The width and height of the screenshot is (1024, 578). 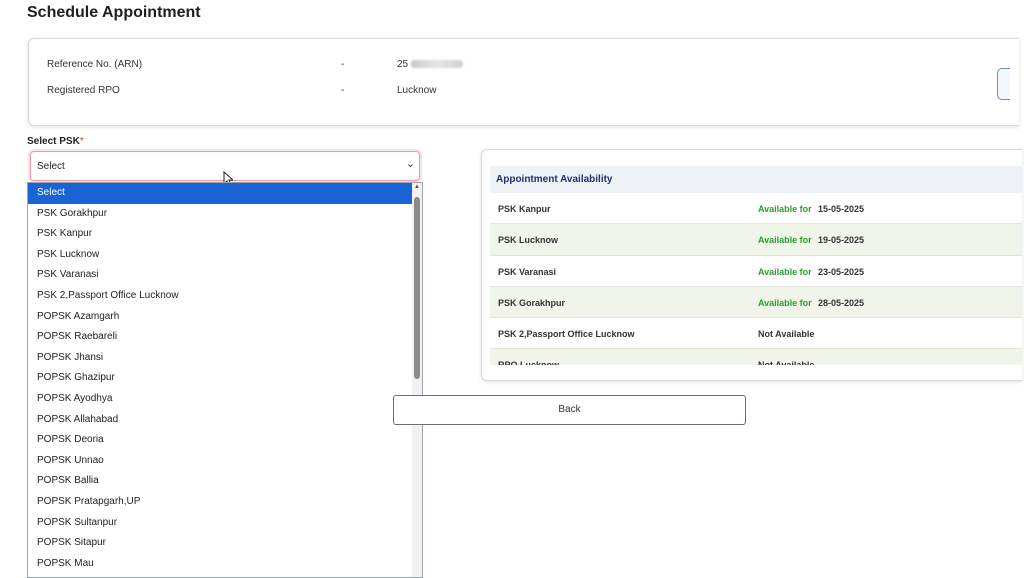 I want to click on dropdown-option: POPSK Ayodhya, so click(x=225, y=399).